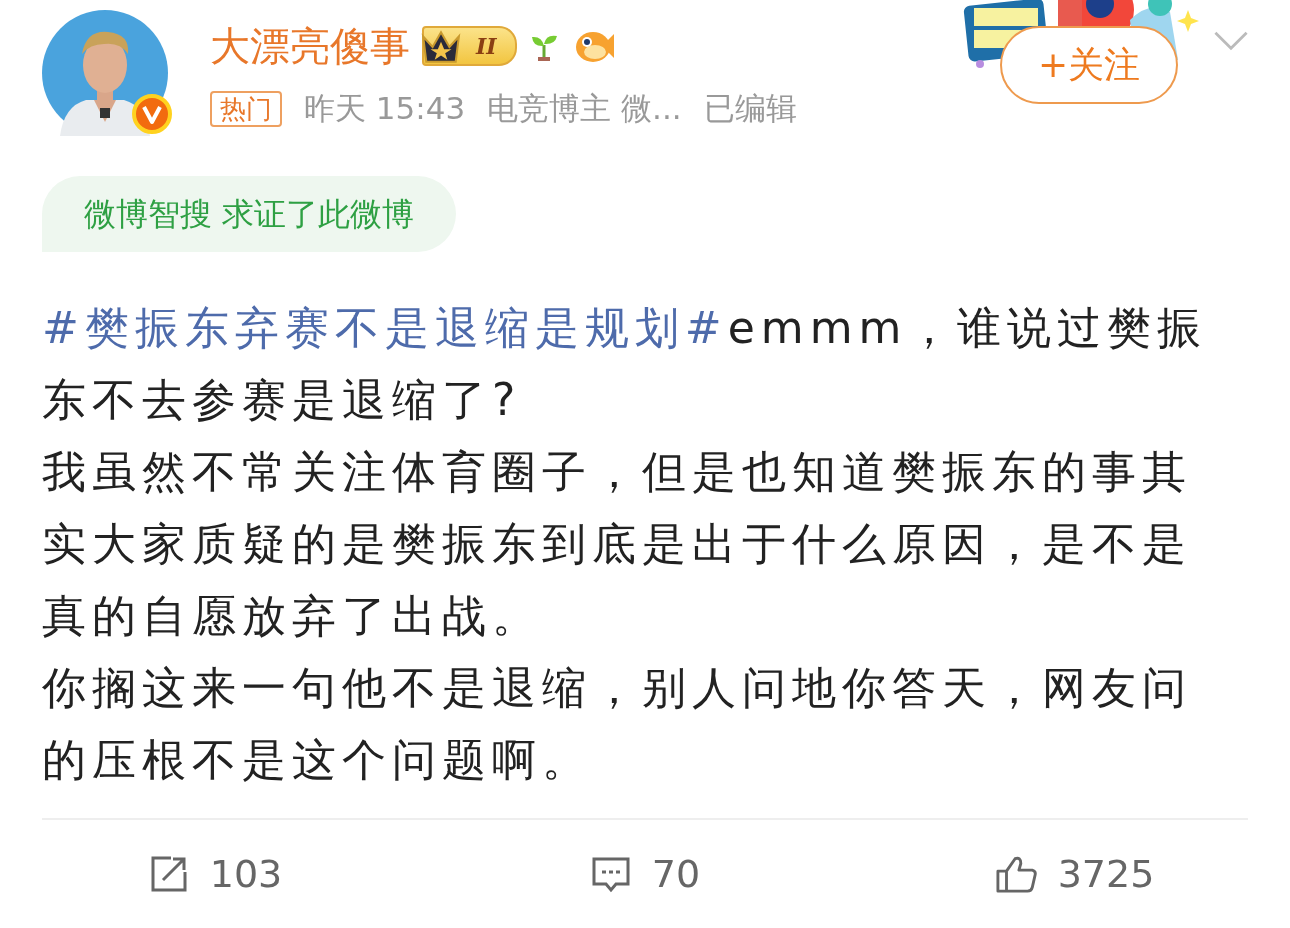 This screenshot has width=1290, height=928. Describe the element at coordinates (385, 327) in the screenshot. I see `topic-link: #樊振东弃赛不是退缩是规划#` at that location.